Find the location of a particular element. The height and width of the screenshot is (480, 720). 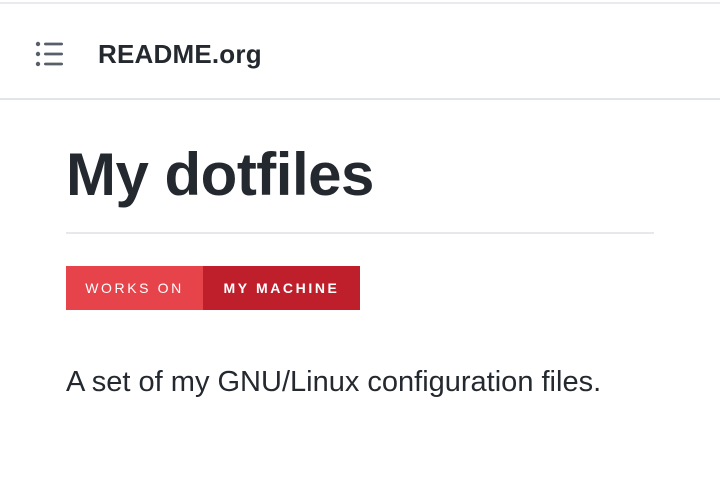

page-title: My dotfiles is located at coordinates (220, 174).